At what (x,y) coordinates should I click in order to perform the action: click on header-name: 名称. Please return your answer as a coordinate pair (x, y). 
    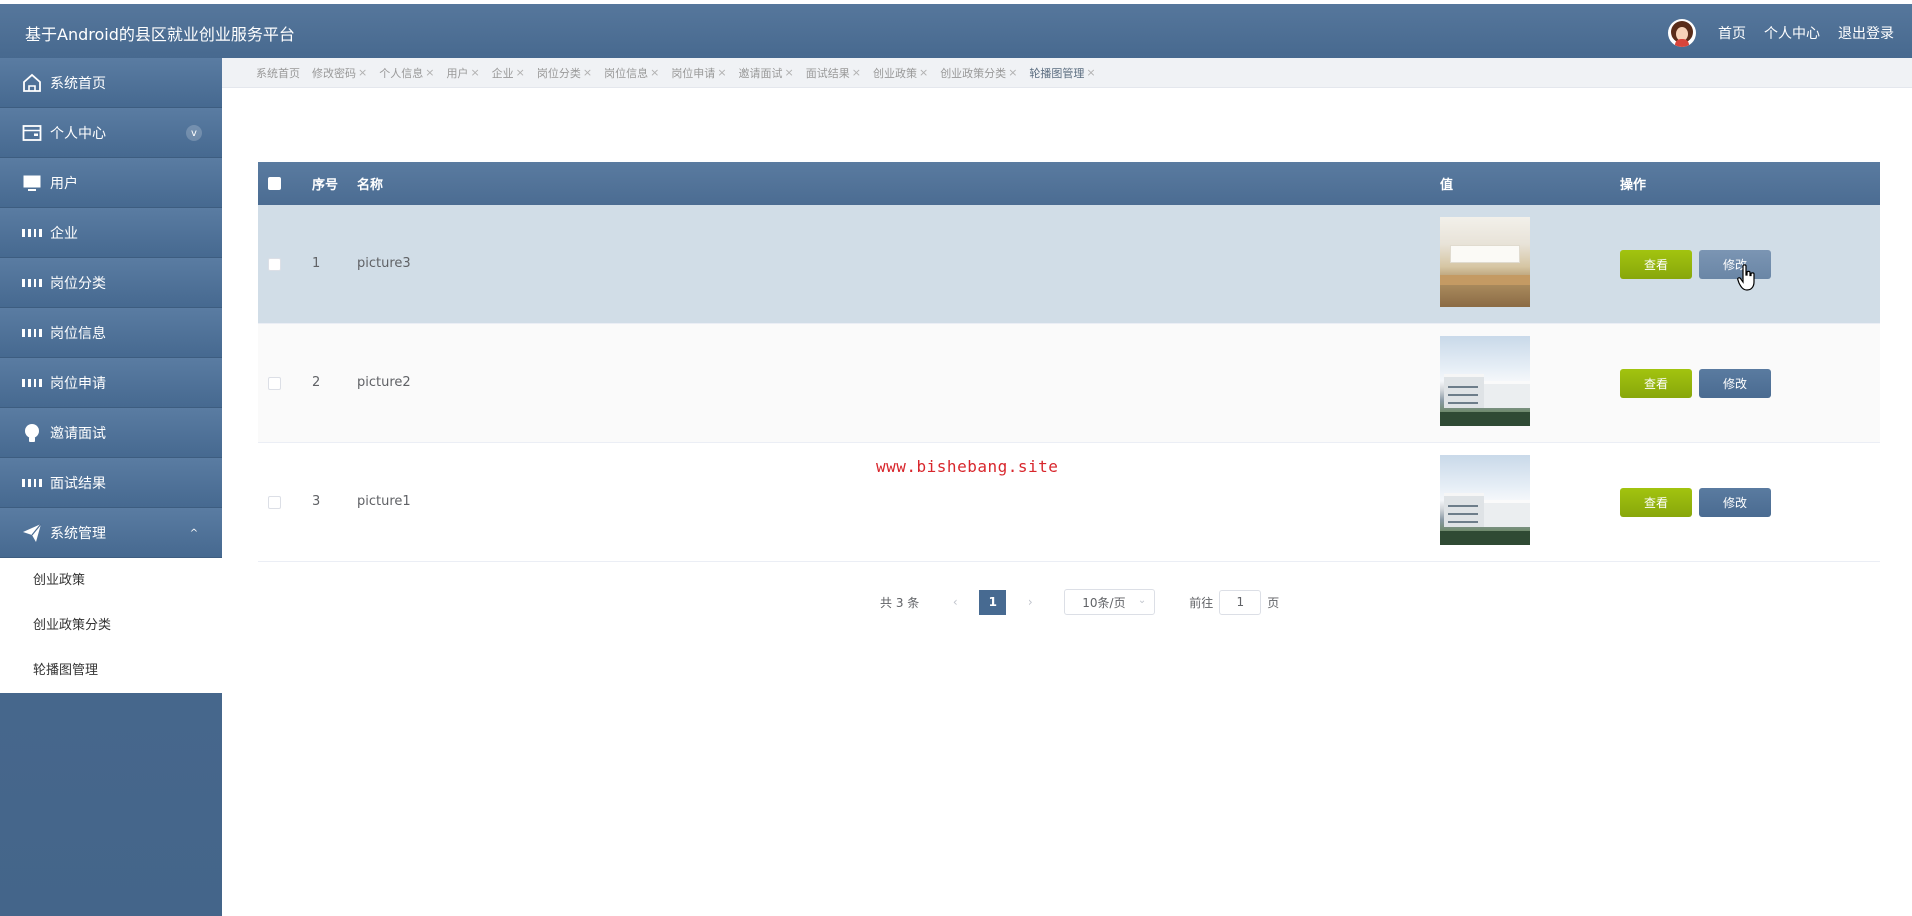
    Looking at the image, I should click on (370, 185).